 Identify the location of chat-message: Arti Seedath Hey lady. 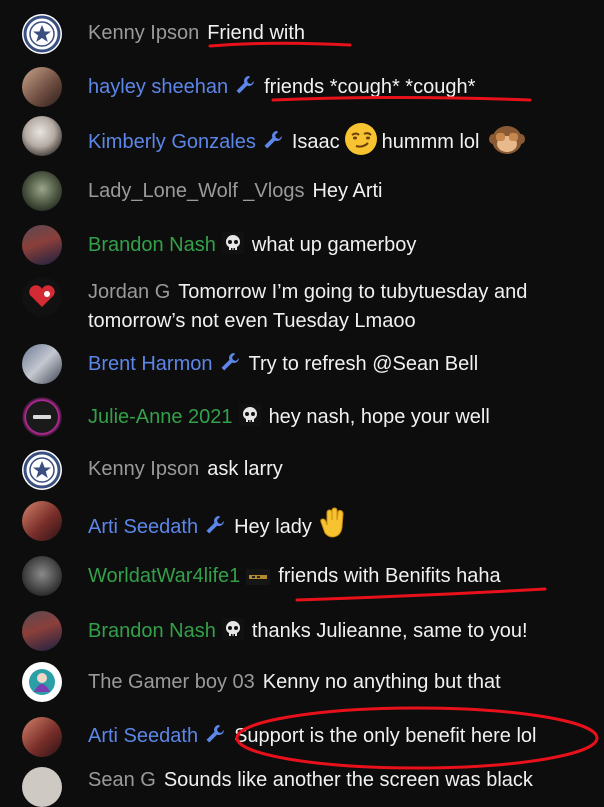
(302, 521).